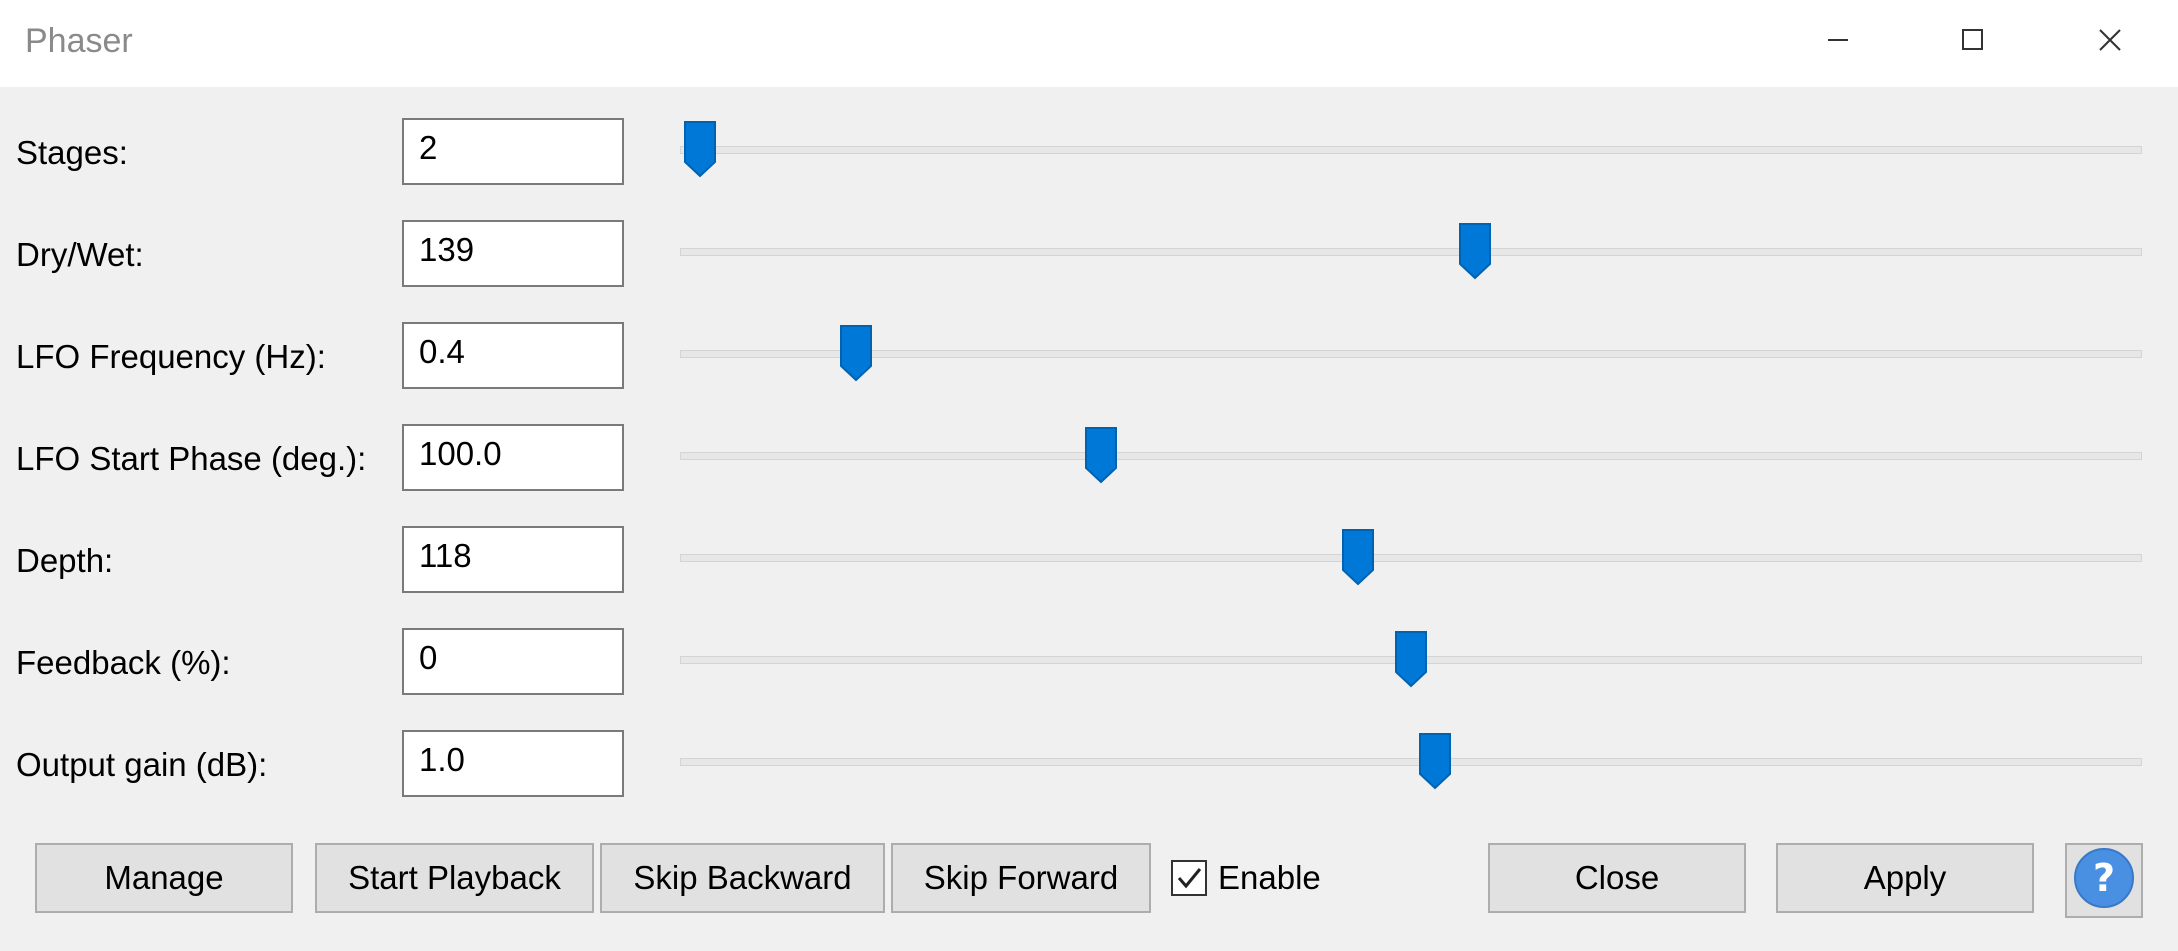  I want to click on lfo-start-phase-input: 100.0, so click(513, 457).